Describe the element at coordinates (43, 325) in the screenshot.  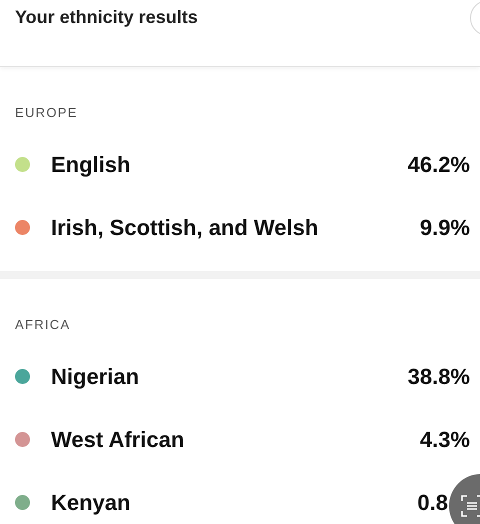
I see `region-label: AFRICA` at that location.